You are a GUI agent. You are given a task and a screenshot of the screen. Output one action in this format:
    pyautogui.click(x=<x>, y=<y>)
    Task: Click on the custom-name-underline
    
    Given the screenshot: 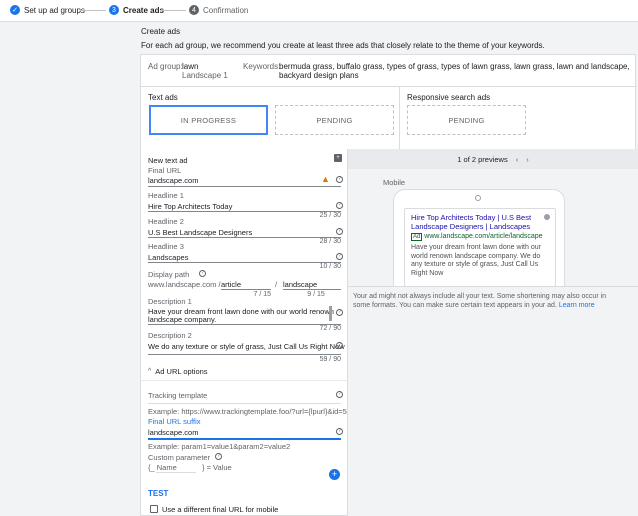 What is the action you would take?
    pyautogui.click(x=176, y=472)
    